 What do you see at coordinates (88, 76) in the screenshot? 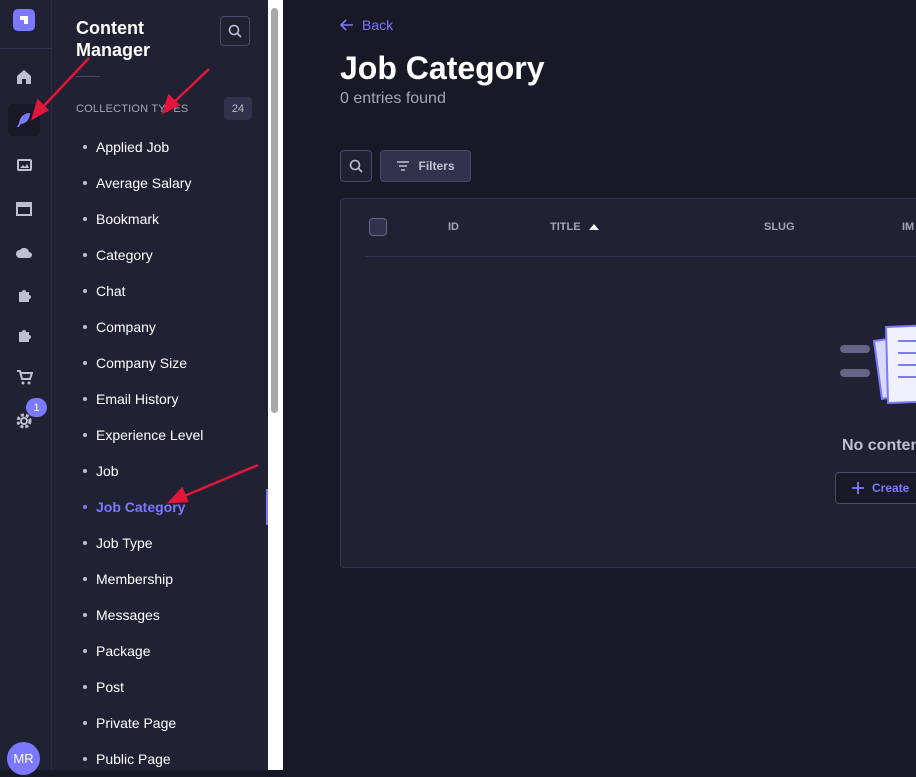
I see `subnav-divider` at bounding box center [88, 76].